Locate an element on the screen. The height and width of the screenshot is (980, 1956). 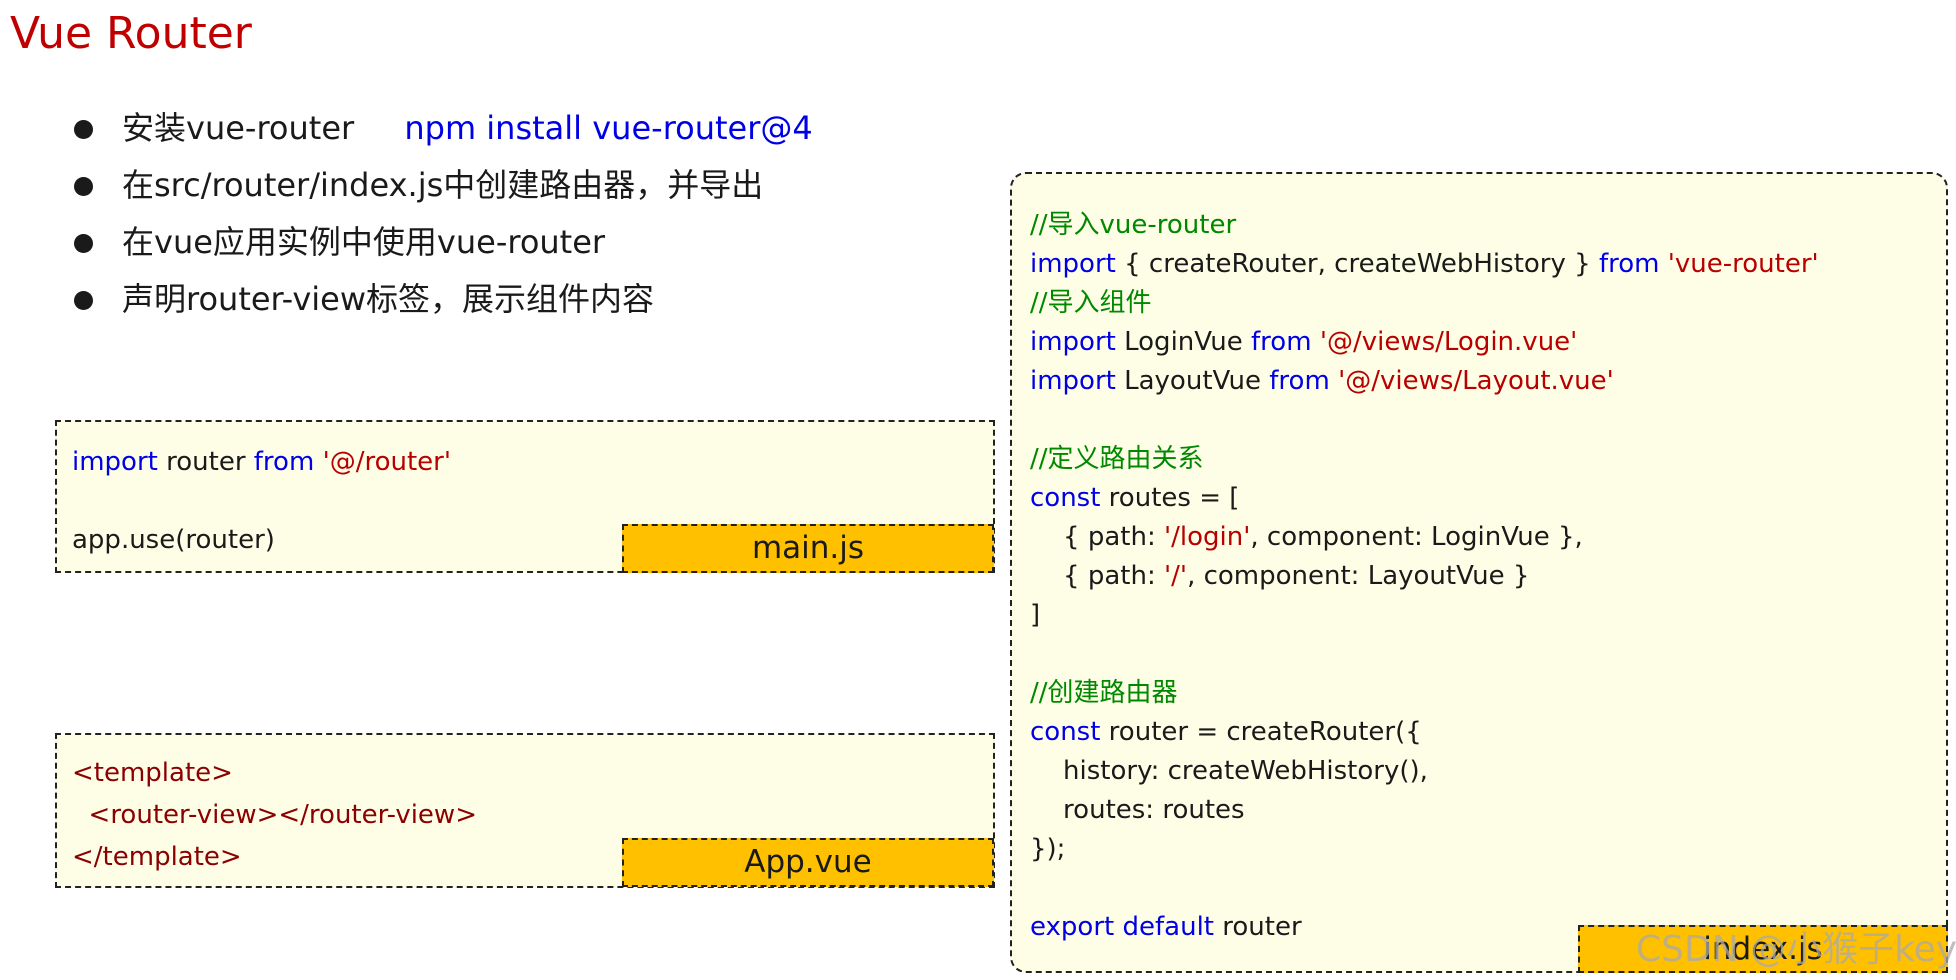
code-token: '/' is located at coordinates (1176, 576).